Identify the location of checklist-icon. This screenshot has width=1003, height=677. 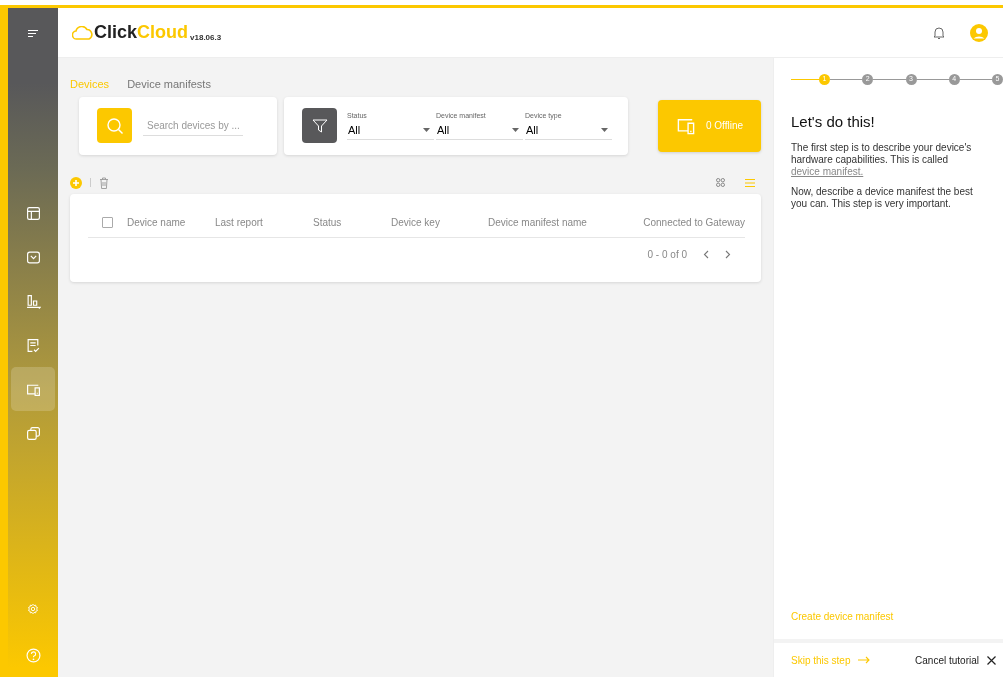
(33, 345).